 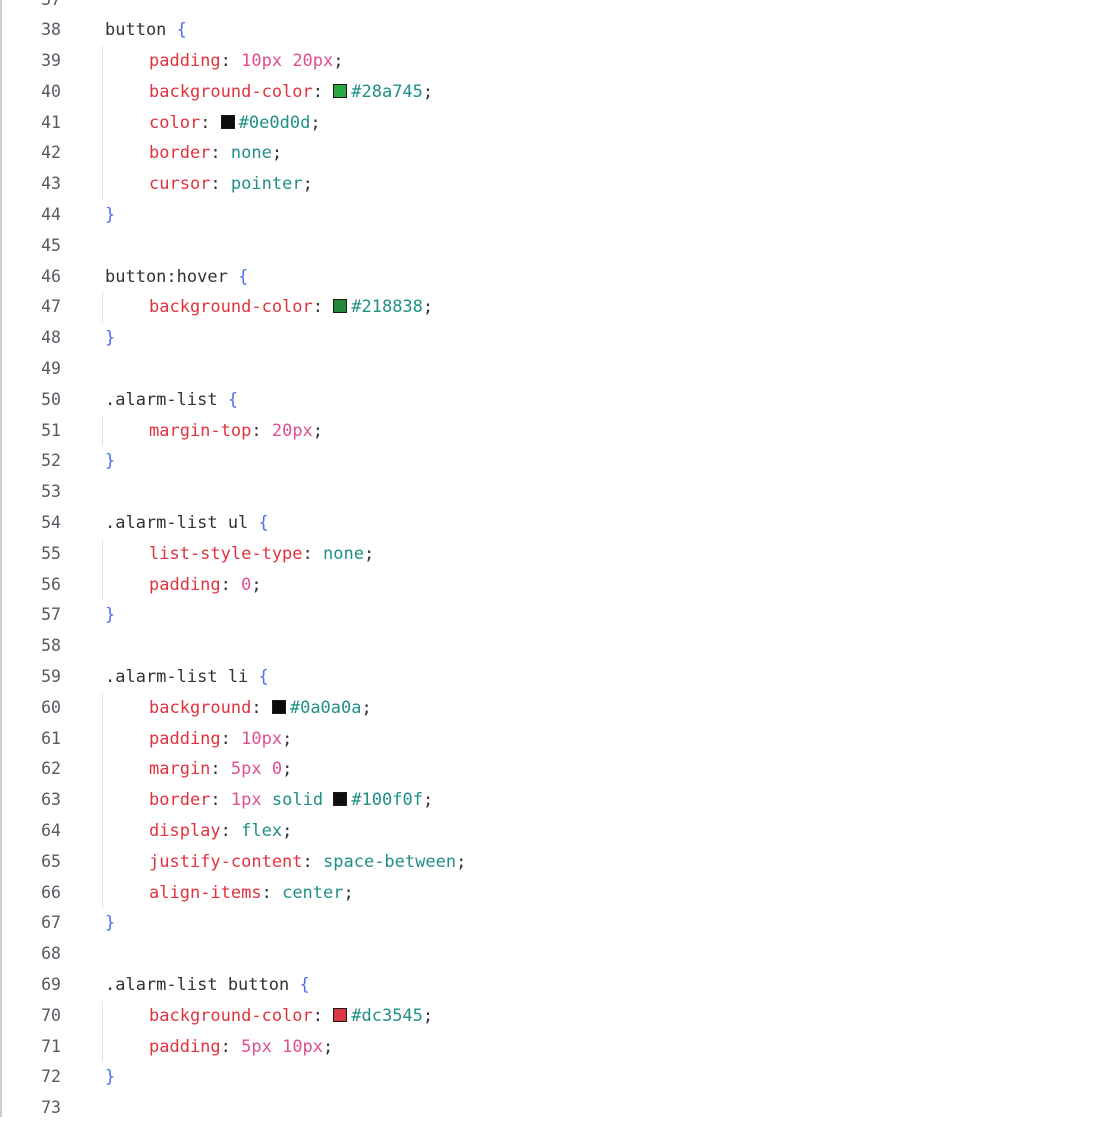 What do you see at coordinates (547, 61) in the screenshot?
I see `code-line: 39 padding: 10px 20px;` at bounding box center [547, 61].